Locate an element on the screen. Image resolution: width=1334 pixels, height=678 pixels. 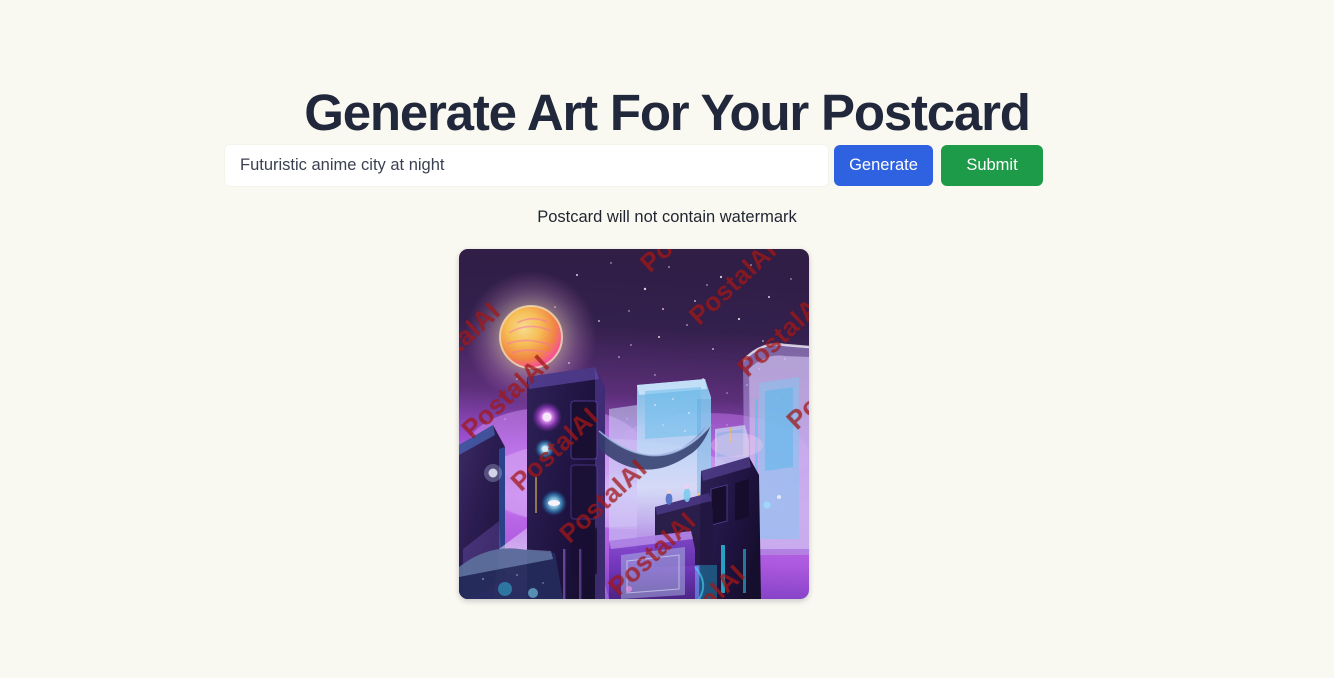
generate-button: Generate is located at coordinates (883, 165).